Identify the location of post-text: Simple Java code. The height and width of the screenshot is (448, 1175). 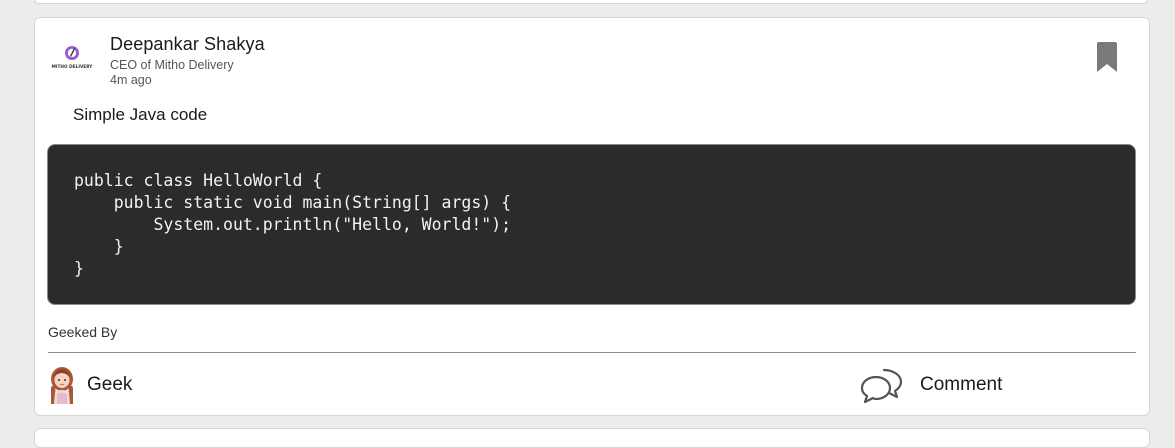
(140, 114).